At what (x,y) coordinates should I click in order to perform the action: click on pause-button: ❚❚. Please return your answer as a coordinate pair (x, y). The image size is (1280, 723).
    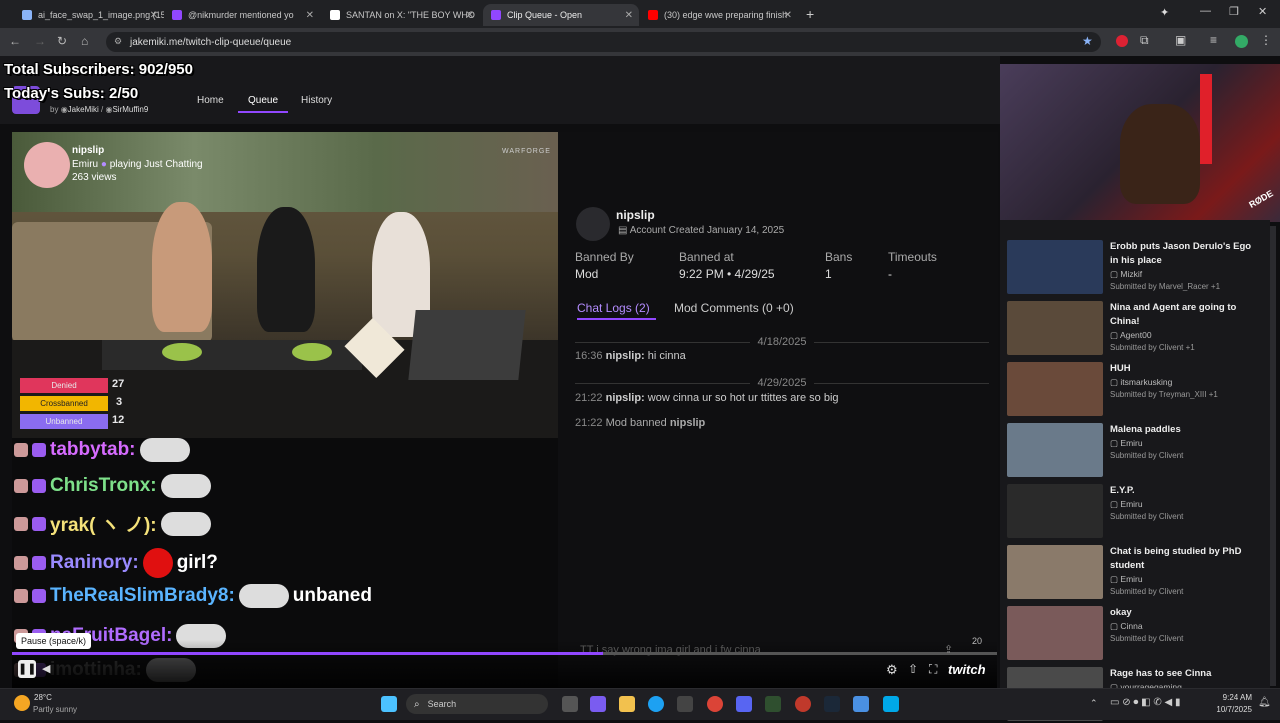
    Looking at the image, I should click on (27, 669).